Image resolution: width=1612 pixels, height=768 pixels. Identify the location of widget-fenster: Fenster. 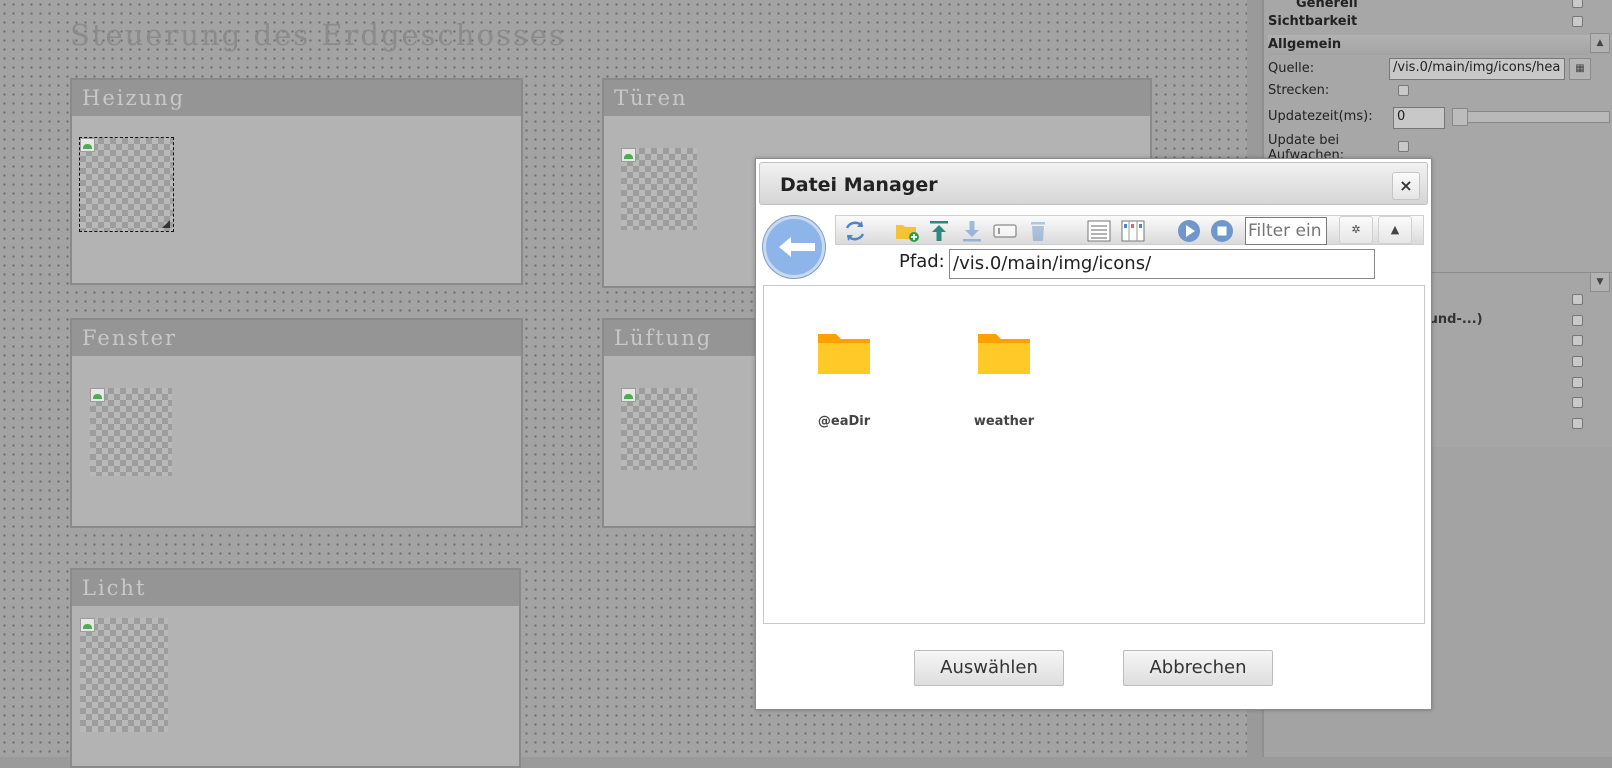
(296, 423).